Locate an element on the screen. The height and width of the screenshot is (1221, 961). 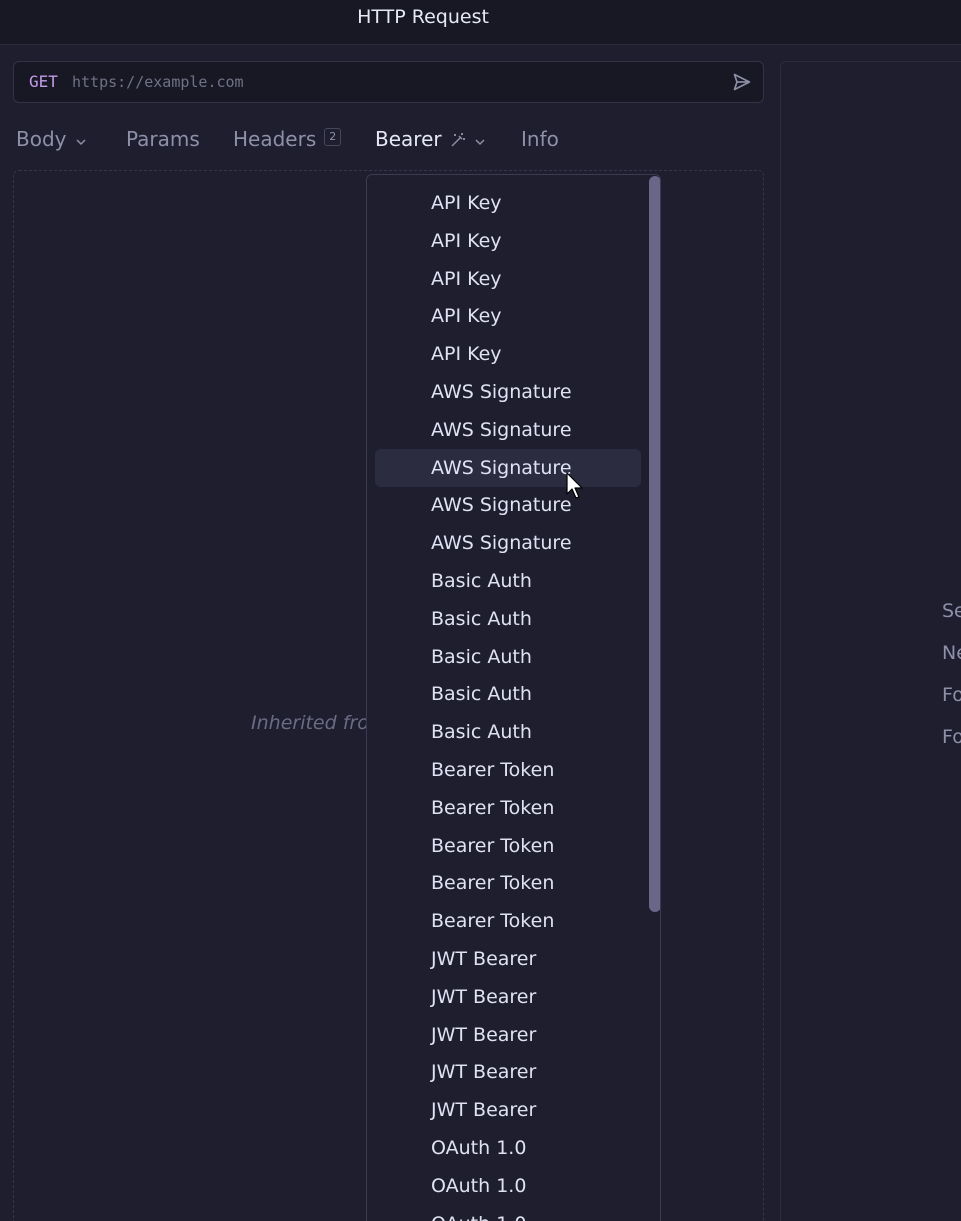
send-icon is located at coordinates (742, 82).